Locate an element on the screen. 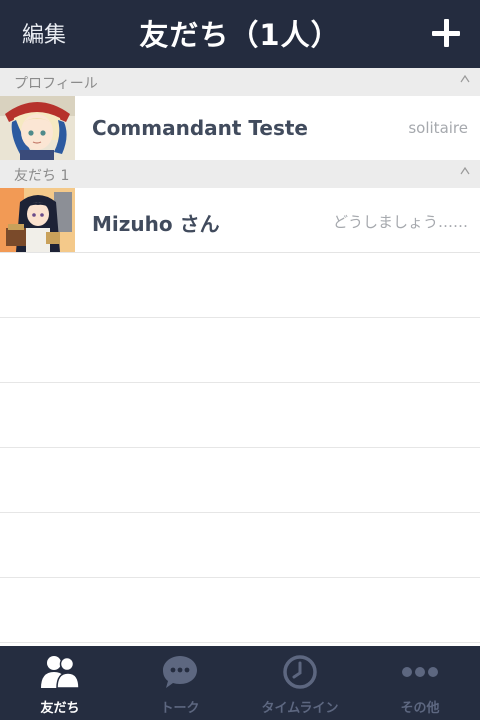 This screenshot has height=720, width=480. tab-label: 友だち is located at coordinates (60, 708).